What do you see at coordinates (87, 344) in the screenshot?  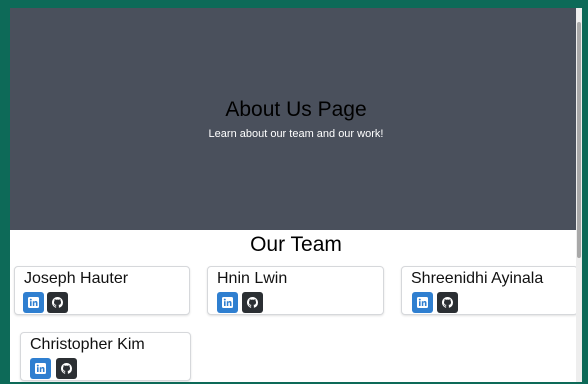 I see `team-member-name: Christopher Kim` at bounding box center [87, 344].